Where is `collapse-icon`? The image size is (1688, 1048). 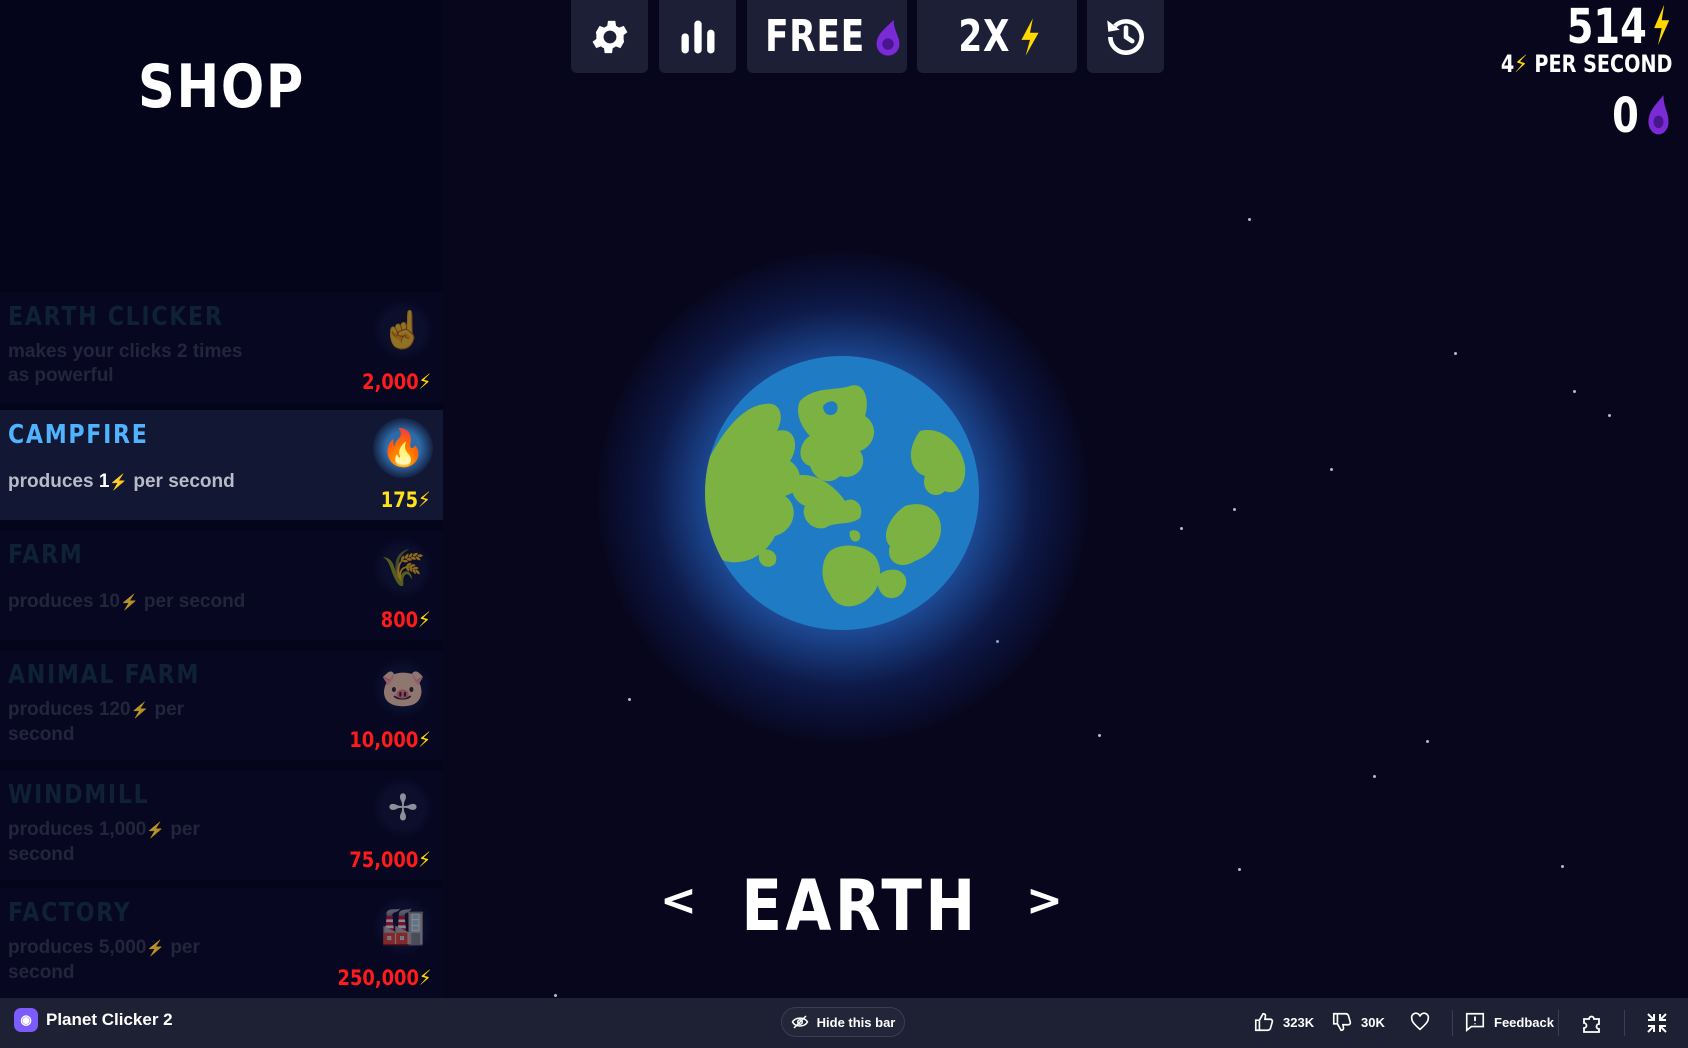
collapse-icon is located at coordinates (1657, 1023).